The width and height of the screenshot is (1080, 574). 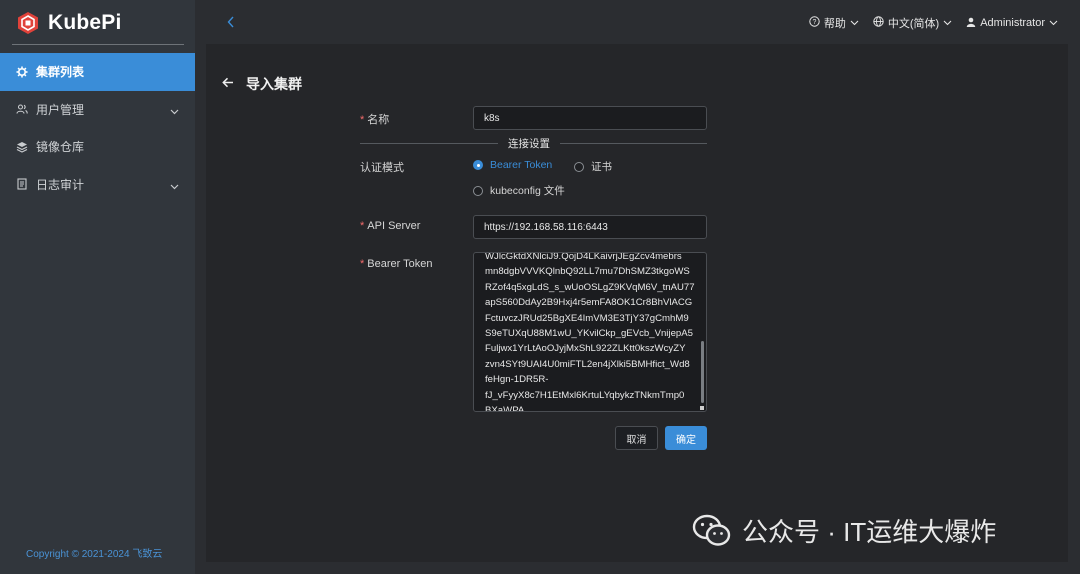 What do you see at coordinates (492, 118) in the screenshot?
I see `name-input-value: k8s` at bounding box center [492, 118].